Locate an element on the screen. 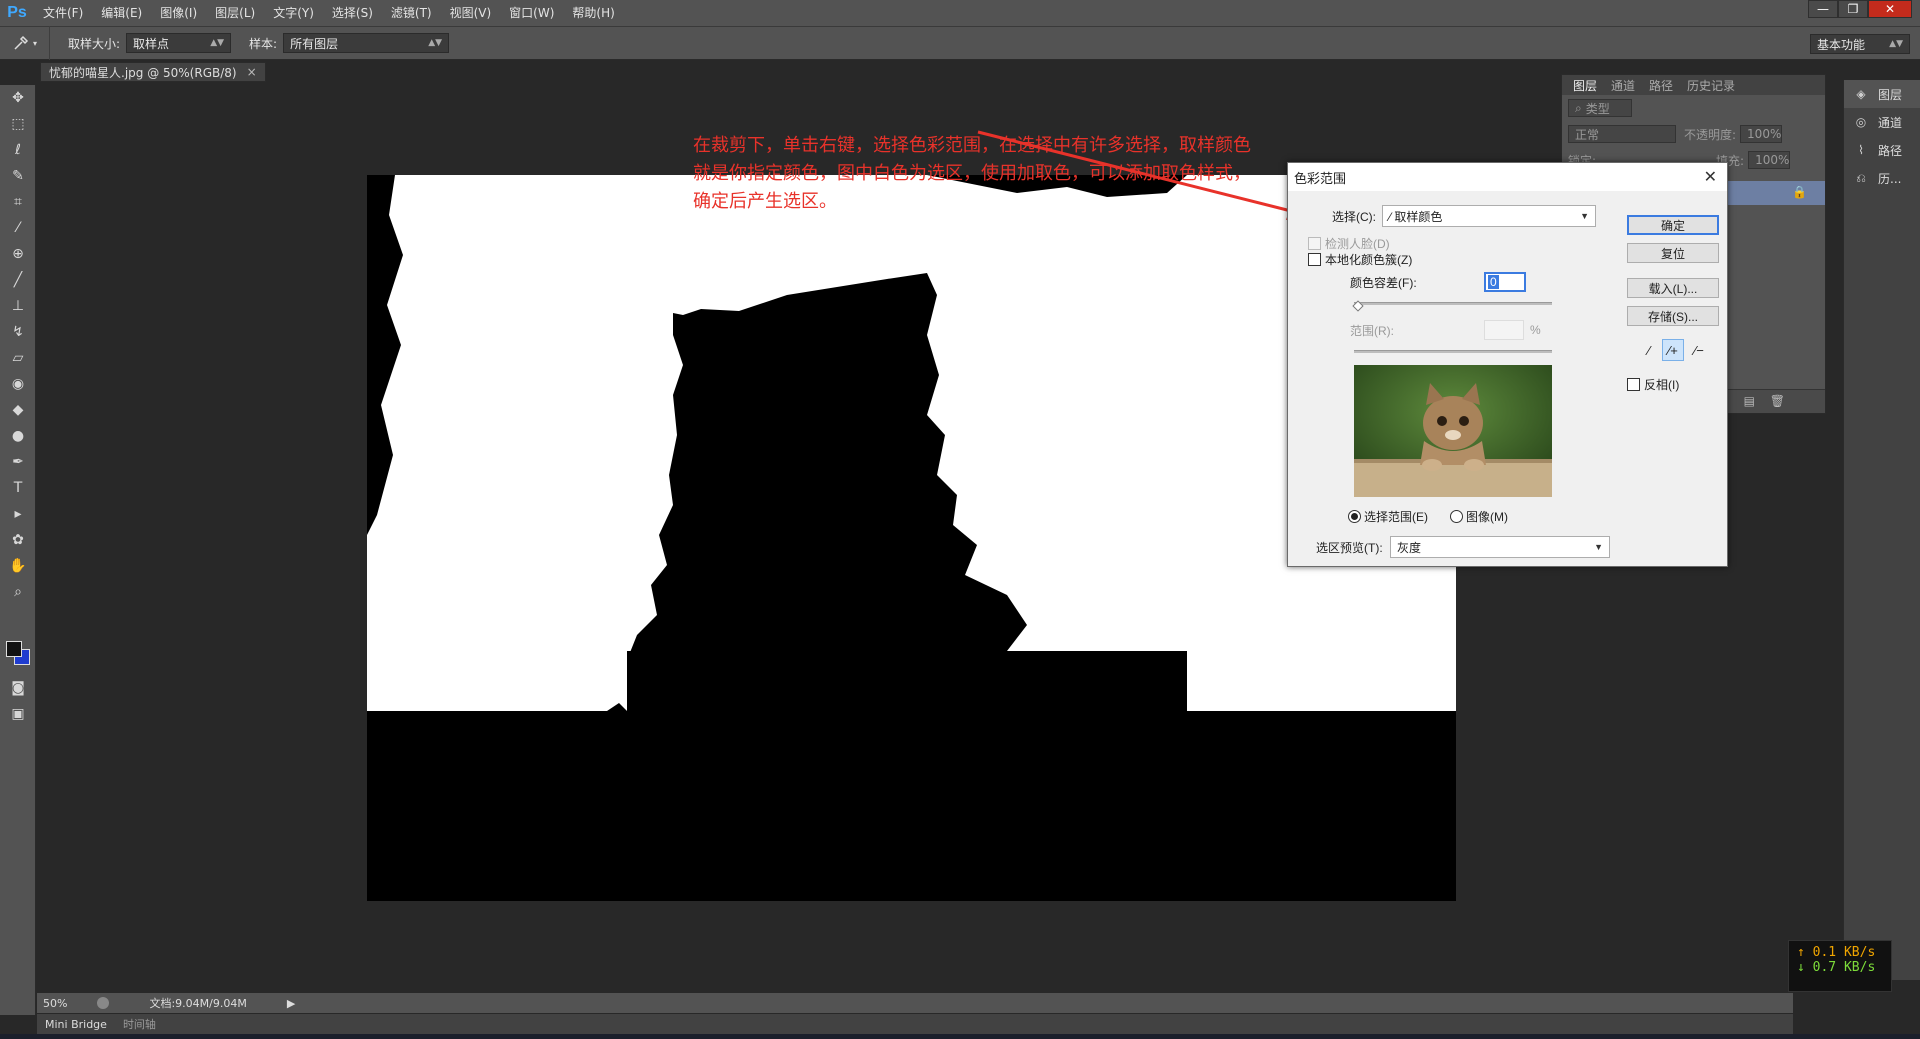 Image resolution: width=1920 pixels, height=1039 pixels. foreground-color-swatch is located at coordinates (14, 649).